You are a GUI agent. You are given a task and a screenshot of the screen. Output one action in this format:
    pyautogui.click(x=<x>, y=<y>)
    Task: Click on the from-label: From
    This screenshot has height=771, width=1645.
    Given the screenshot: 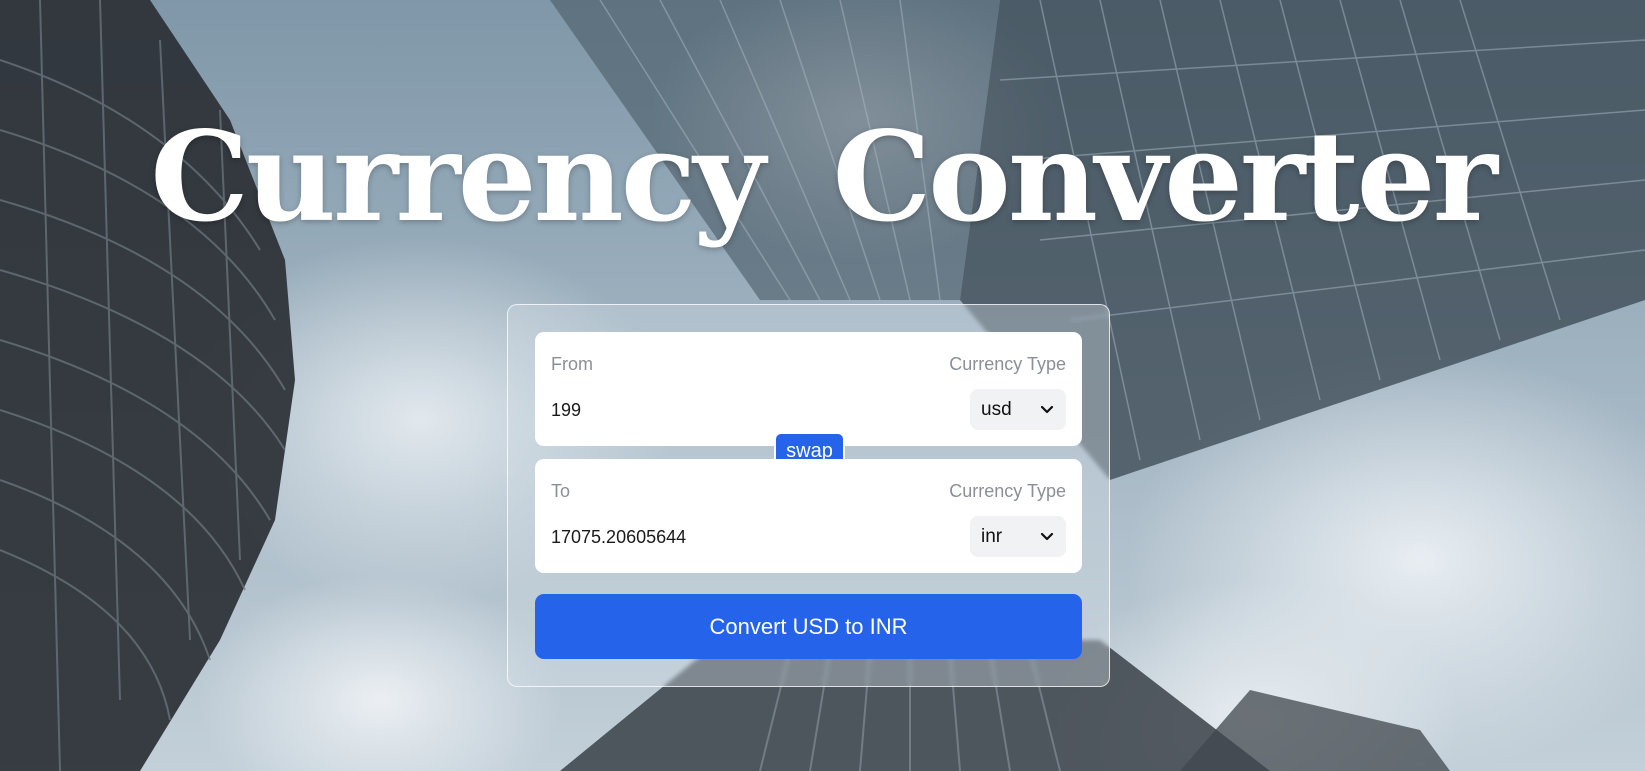 What is the action you would take?
    pyautogui.click(x=572, y=364)
    